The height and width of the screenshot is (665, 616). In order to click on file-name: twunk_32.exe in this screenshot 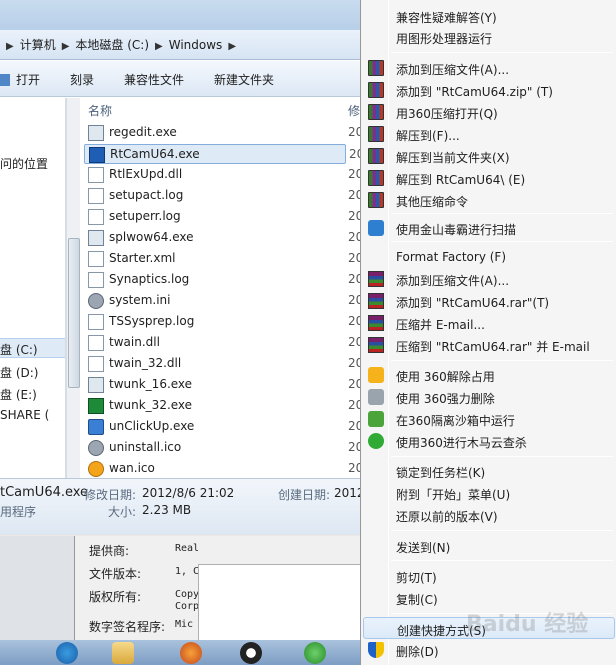, I will do `click(151, 405)`.